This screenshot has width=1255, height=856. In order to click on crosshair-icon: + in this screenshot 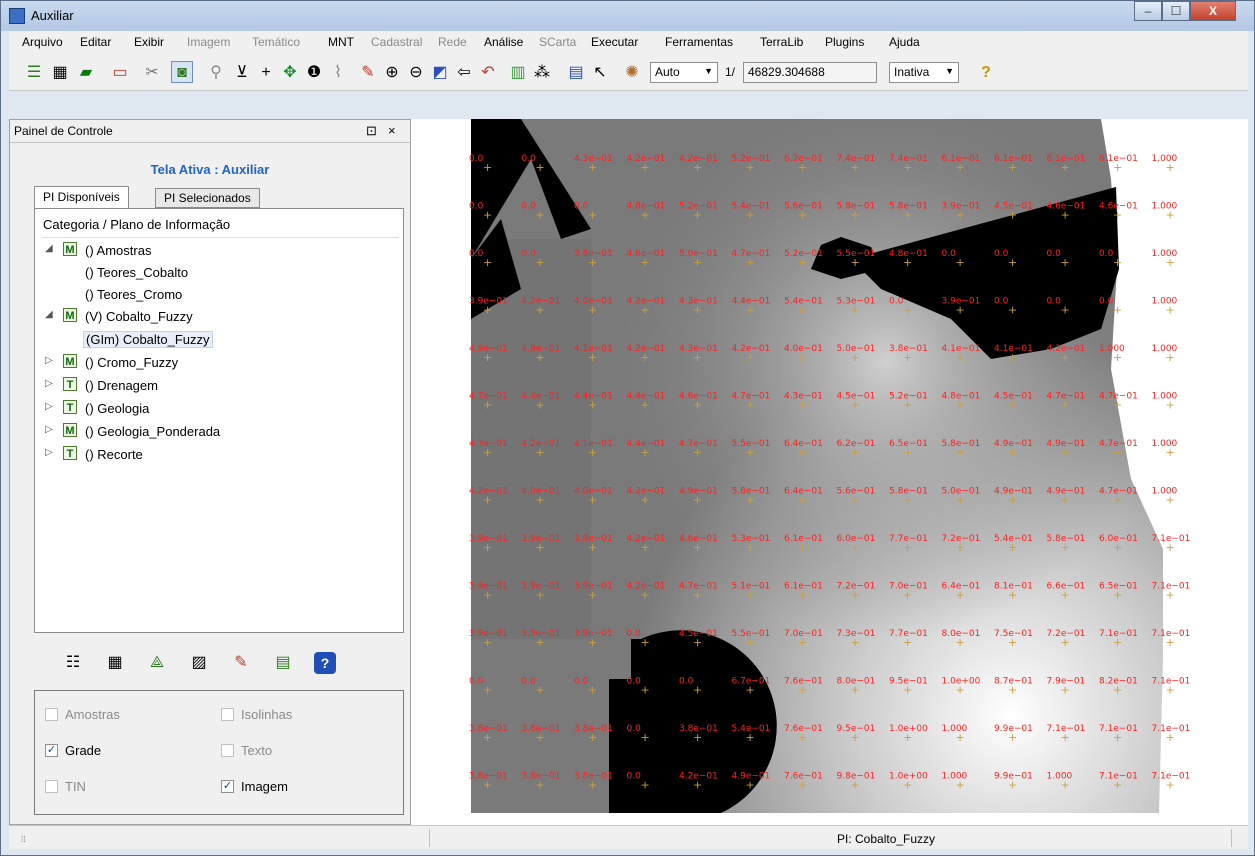, I will do `click(266, 73)`.